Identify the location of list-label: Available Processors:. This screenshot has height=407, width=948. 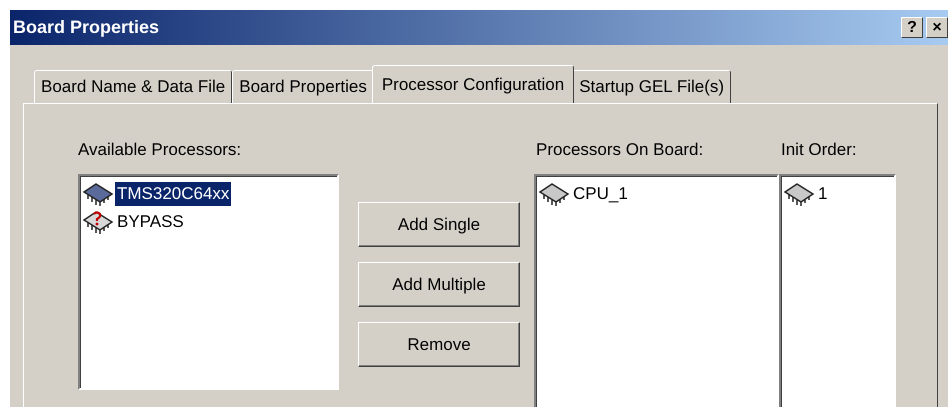
(160, 150).